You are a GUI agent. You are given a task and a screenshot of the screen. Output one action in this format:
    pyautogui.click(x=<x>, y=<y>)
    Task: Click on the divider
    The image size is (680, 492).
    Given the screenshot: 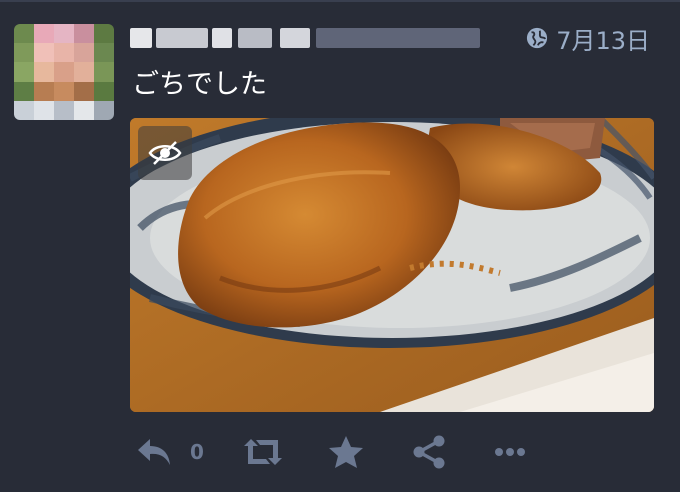 What is the action you would take?
    pyautogui.click(x=340, y=1)
    